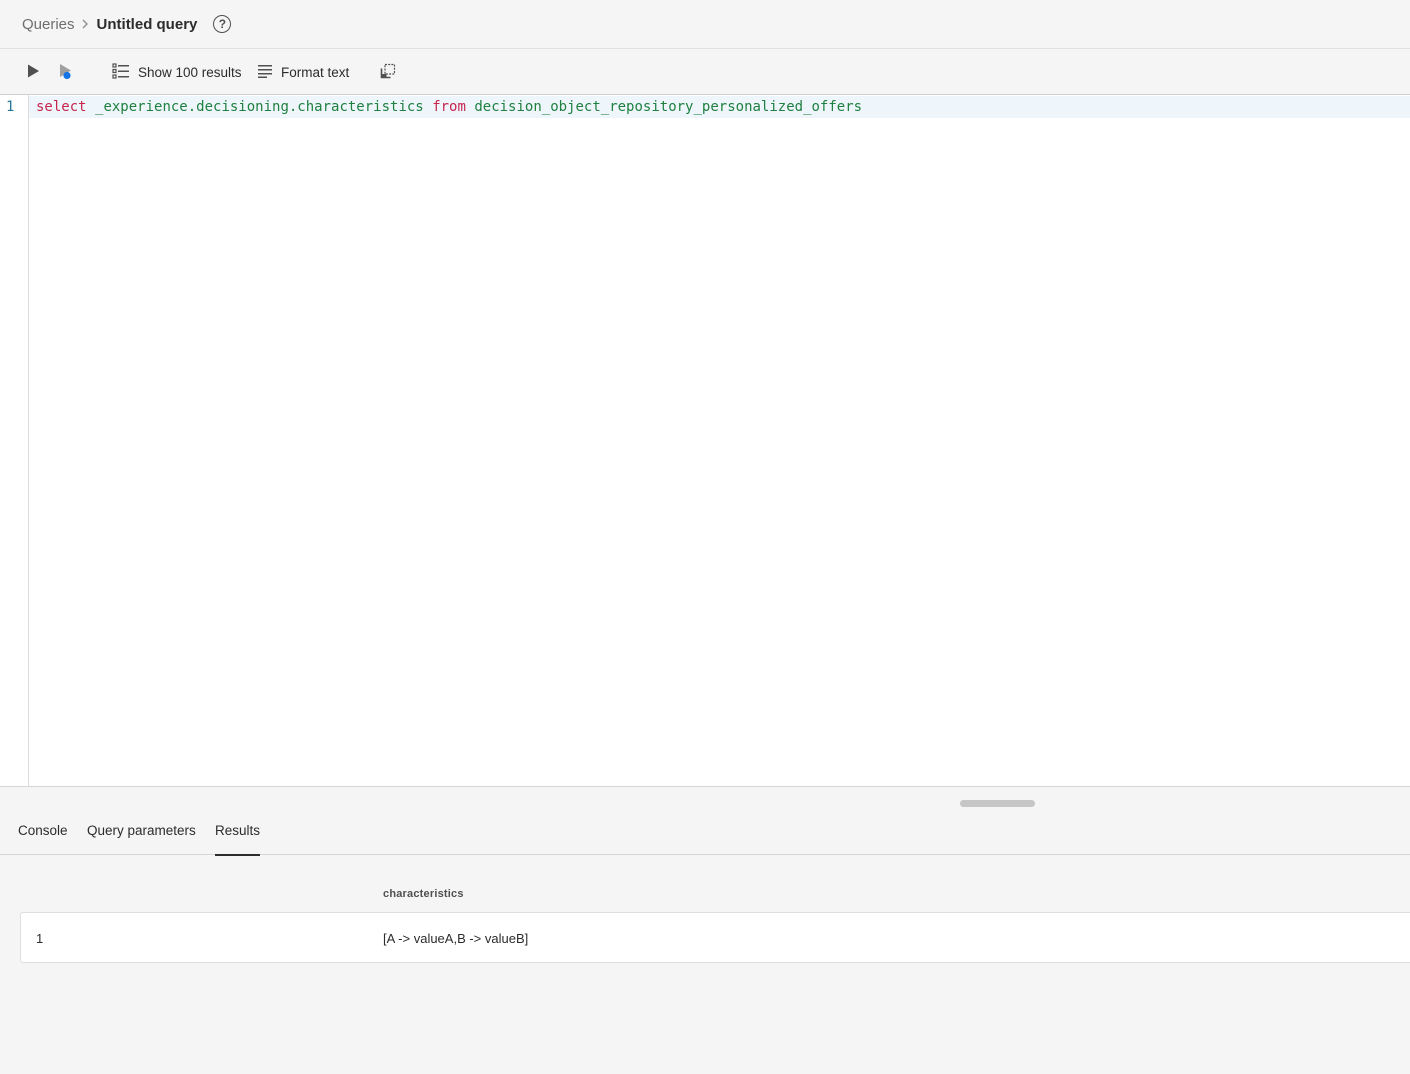 This screenshot has height=1074, width=1410. What do you see at coordinates (40, 938) in the screenshot?
I see `row-index: 1` at bounding box center [40, 938].